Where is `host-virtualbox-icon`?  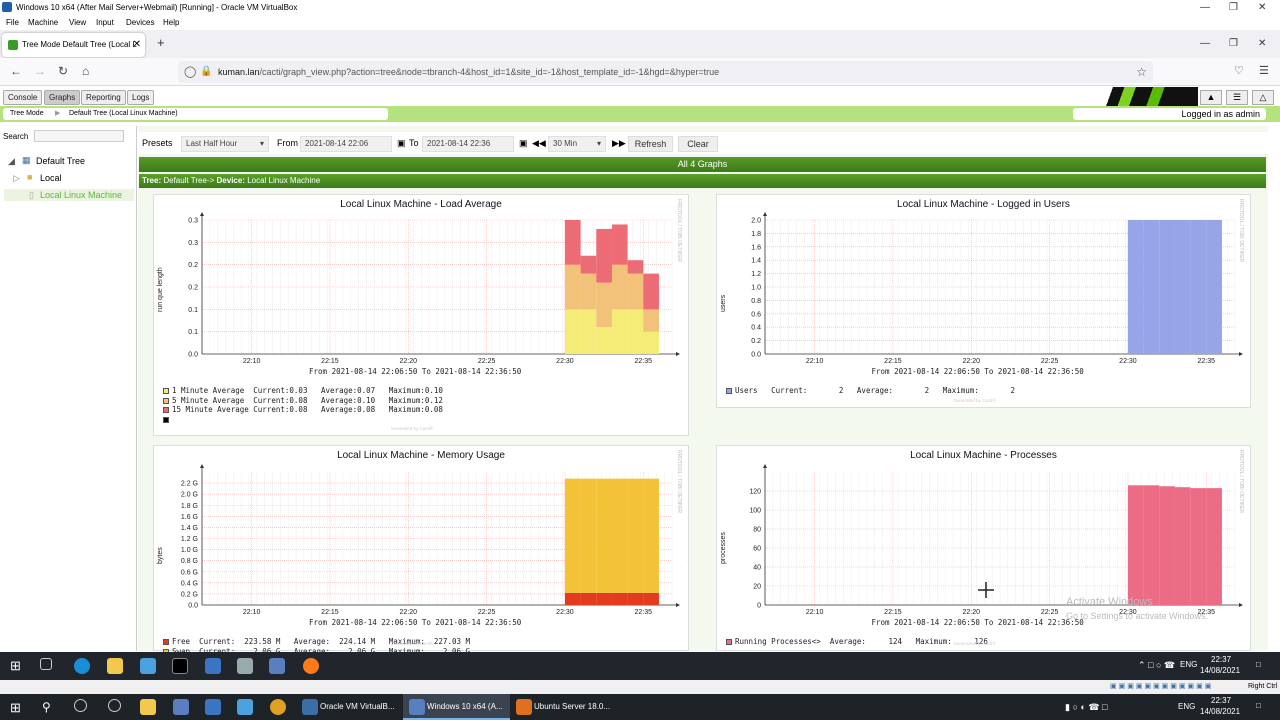
host-virtualbox-icon is located at coordinates (310, 707).